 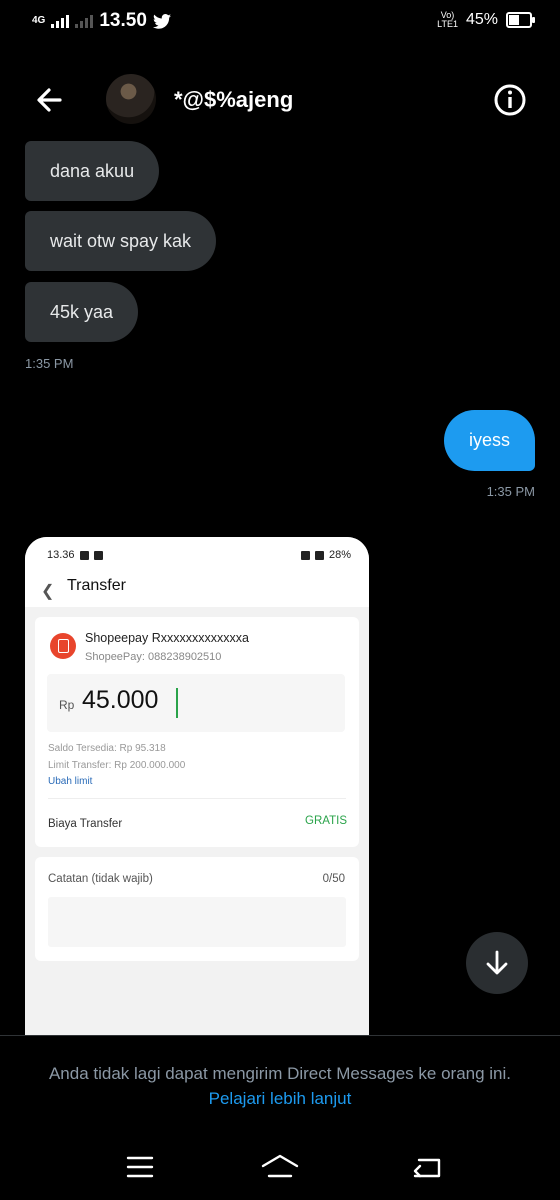 What do you see at coordinates (333, 879) in the screenshot?
I see `note-char-count: 0/50` at bounding box center [333, 879].